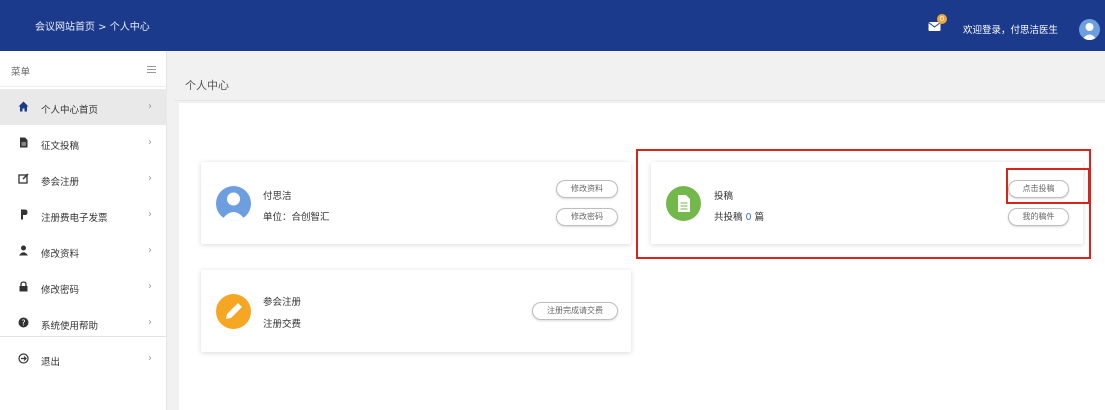 This screenshot has height=410, width=1105. What do you see at coordinates (60, 254) in the screenshot?
I see `sidebar-item-label: 修改资料` at bounding box center [60, 254].